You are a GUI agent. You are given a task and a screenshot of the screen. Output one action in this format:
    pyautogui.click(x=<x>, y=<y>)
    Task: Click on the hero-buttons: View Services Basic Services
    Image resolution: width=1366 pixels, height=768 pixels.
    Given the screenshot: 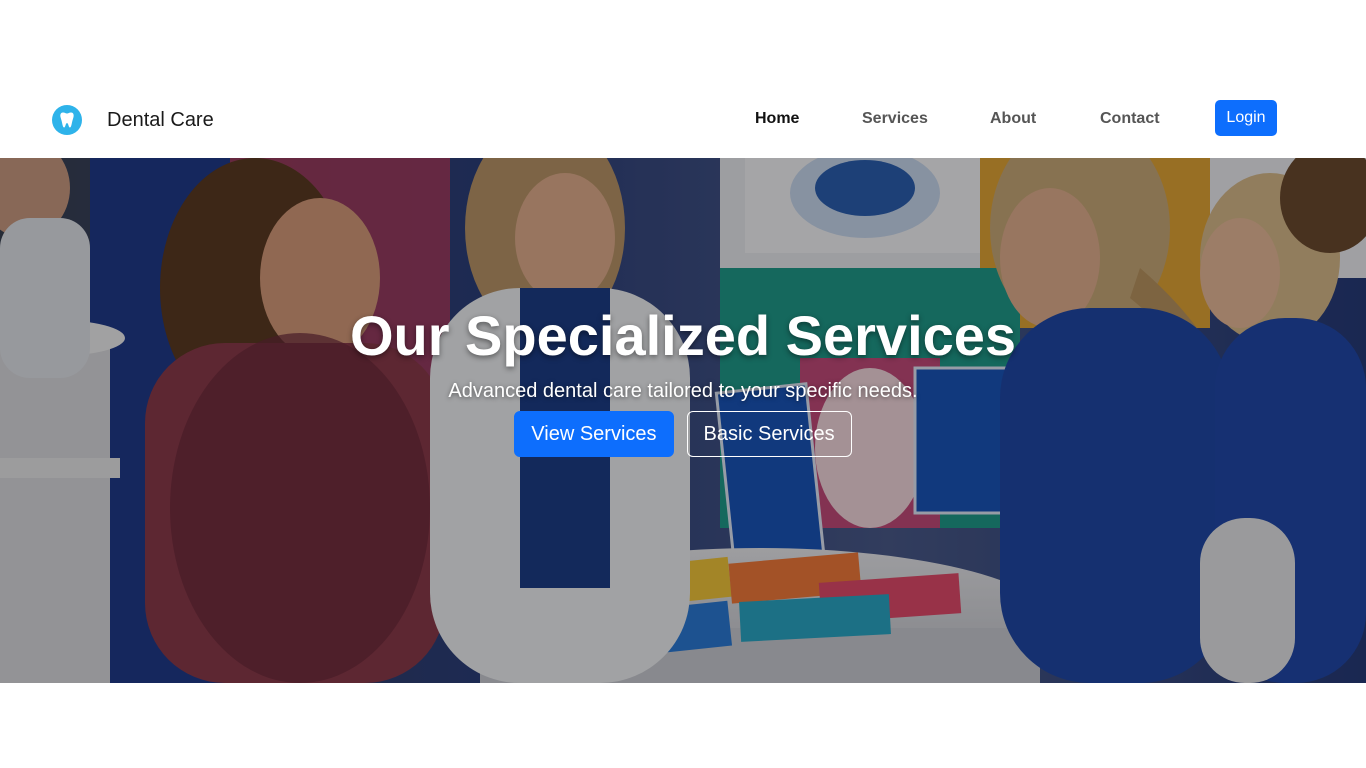 What is the action you would take?
    pyautogui.click(x=683, y=434)
    